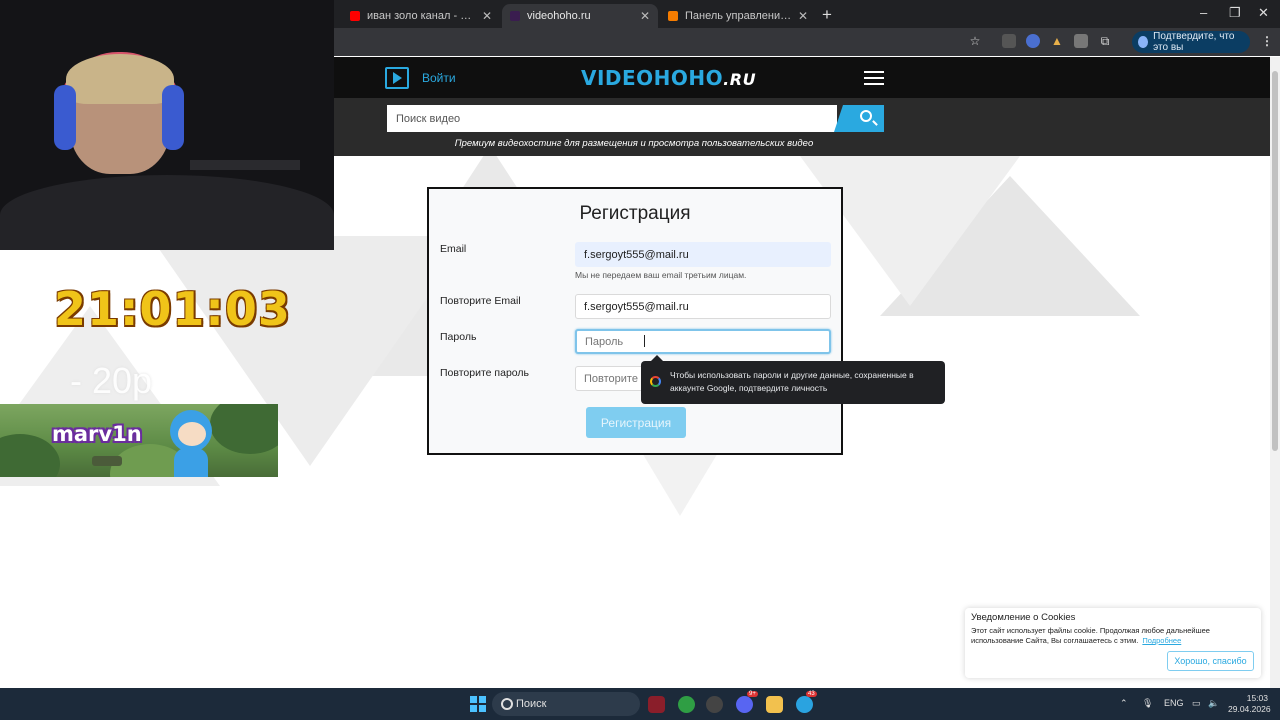 Image resolution: width=1280 pixels, height=720 pixels. Describe the element at coordinates (1161, 640) in the screenshot. I see `cookie-more-link: Подробнее` at that location.